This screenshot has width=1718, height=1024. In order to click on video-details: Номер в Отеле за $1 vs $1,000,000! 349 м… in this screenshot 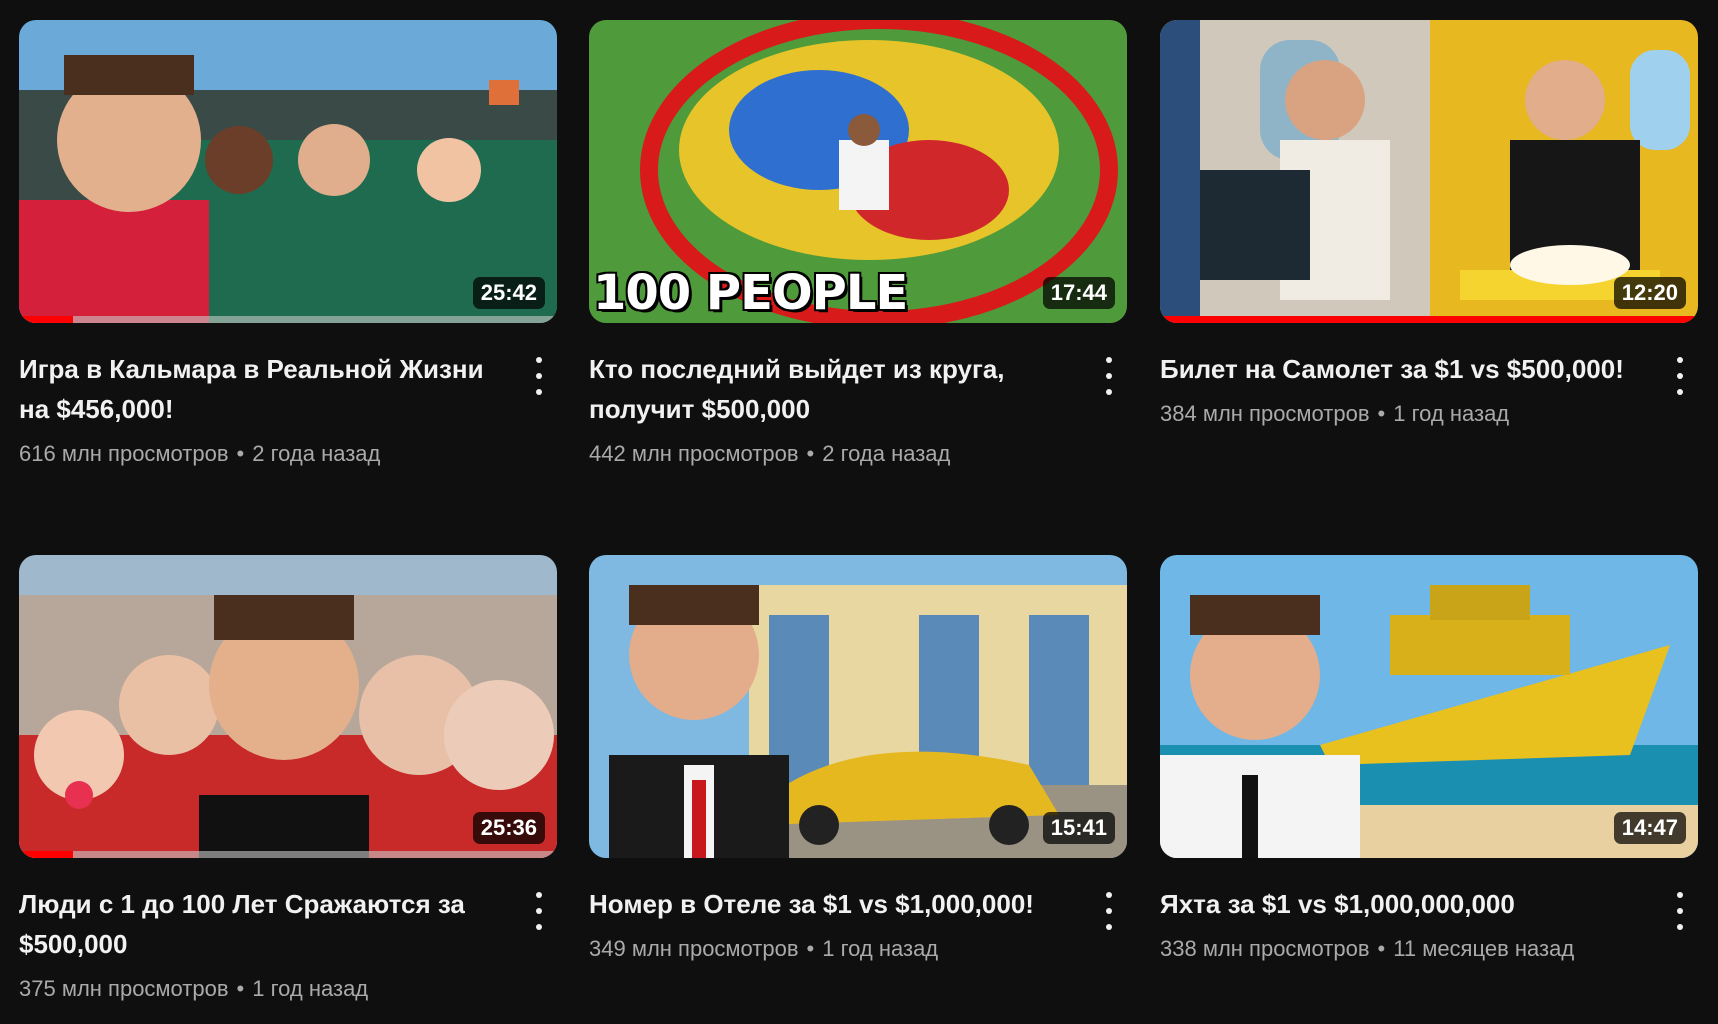, I will do `click(858, 924)`.